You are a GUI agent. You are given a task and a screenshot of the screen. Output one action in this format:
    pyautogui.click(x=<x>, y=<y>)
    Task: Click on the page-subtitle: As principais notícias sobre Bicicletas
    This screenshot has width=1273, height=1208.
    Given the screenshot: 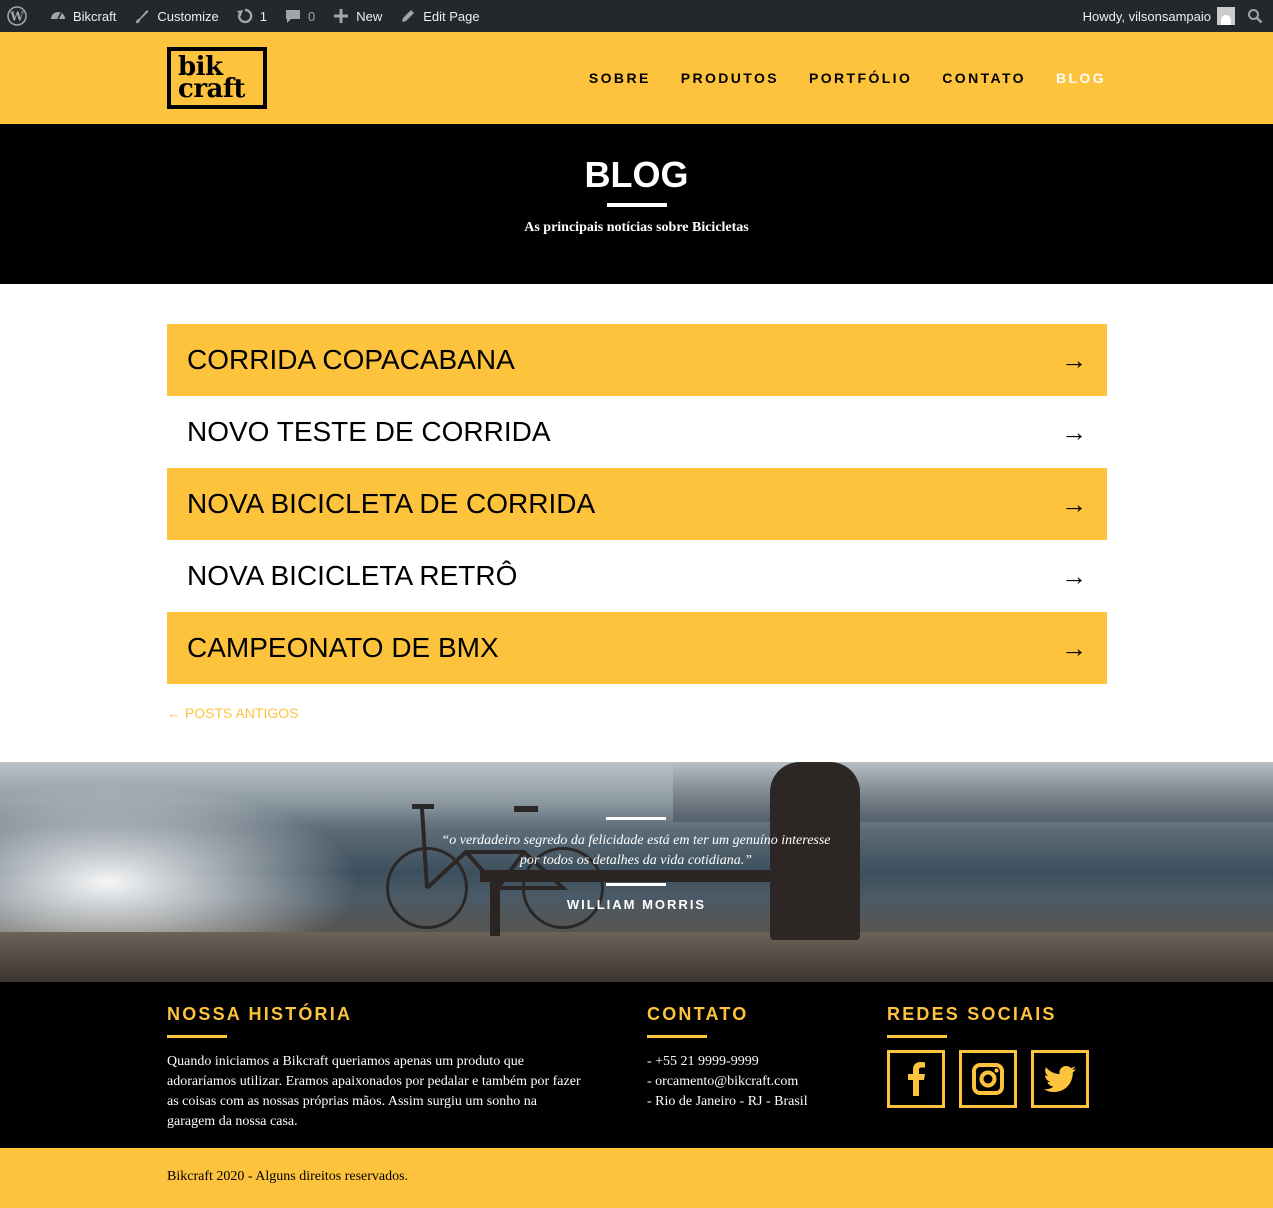 What is the action you would take?
    pyautogui.click(x=636, y=227)
    